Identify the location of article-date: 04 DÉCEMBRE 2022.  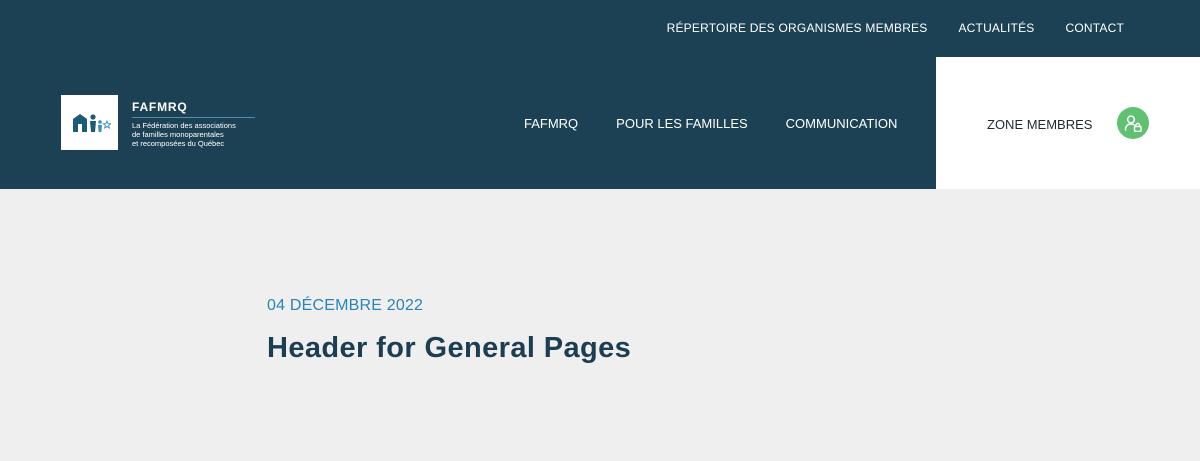
(345, 305).